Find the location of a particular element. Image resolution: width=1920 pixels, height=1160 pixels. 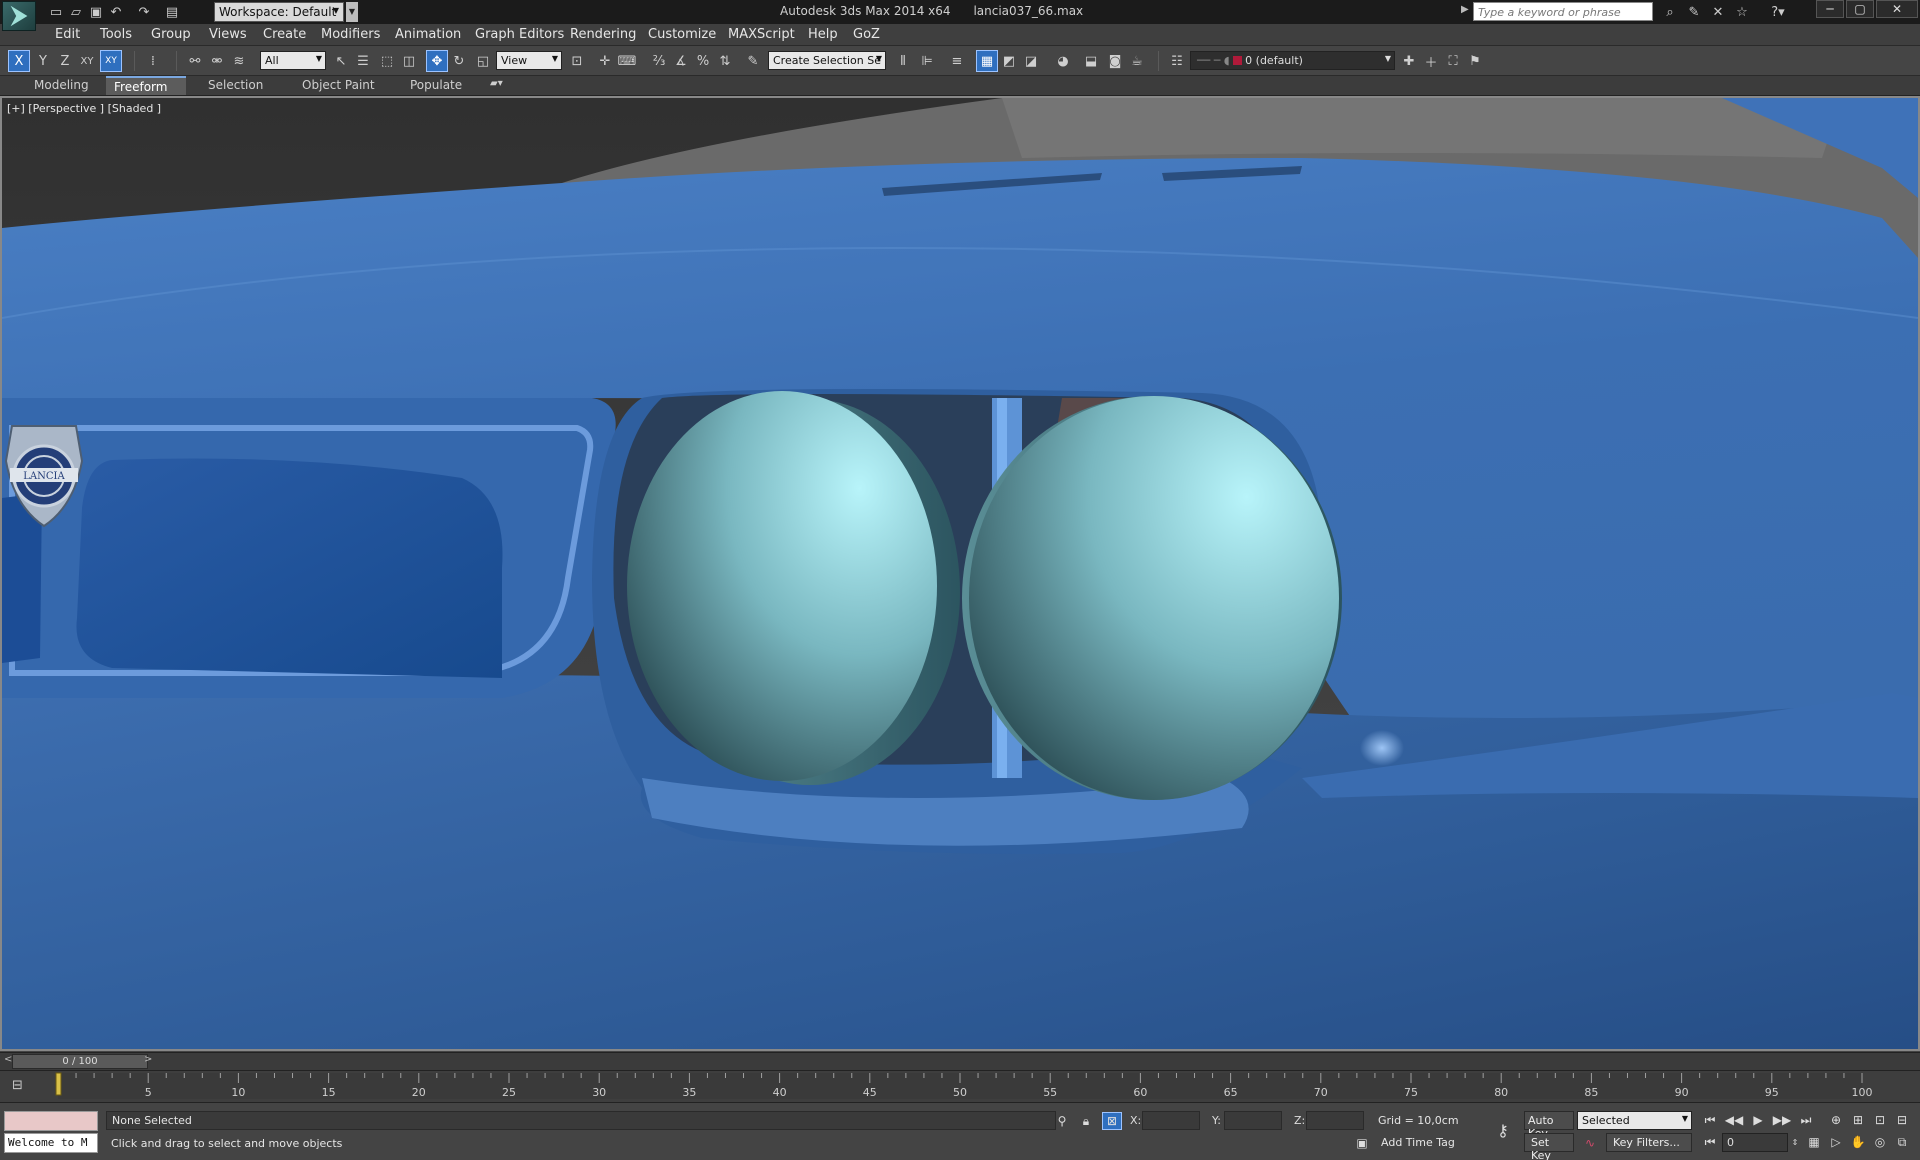

customize-quick-access-button: ▼ is located at coordinates (352, 12).